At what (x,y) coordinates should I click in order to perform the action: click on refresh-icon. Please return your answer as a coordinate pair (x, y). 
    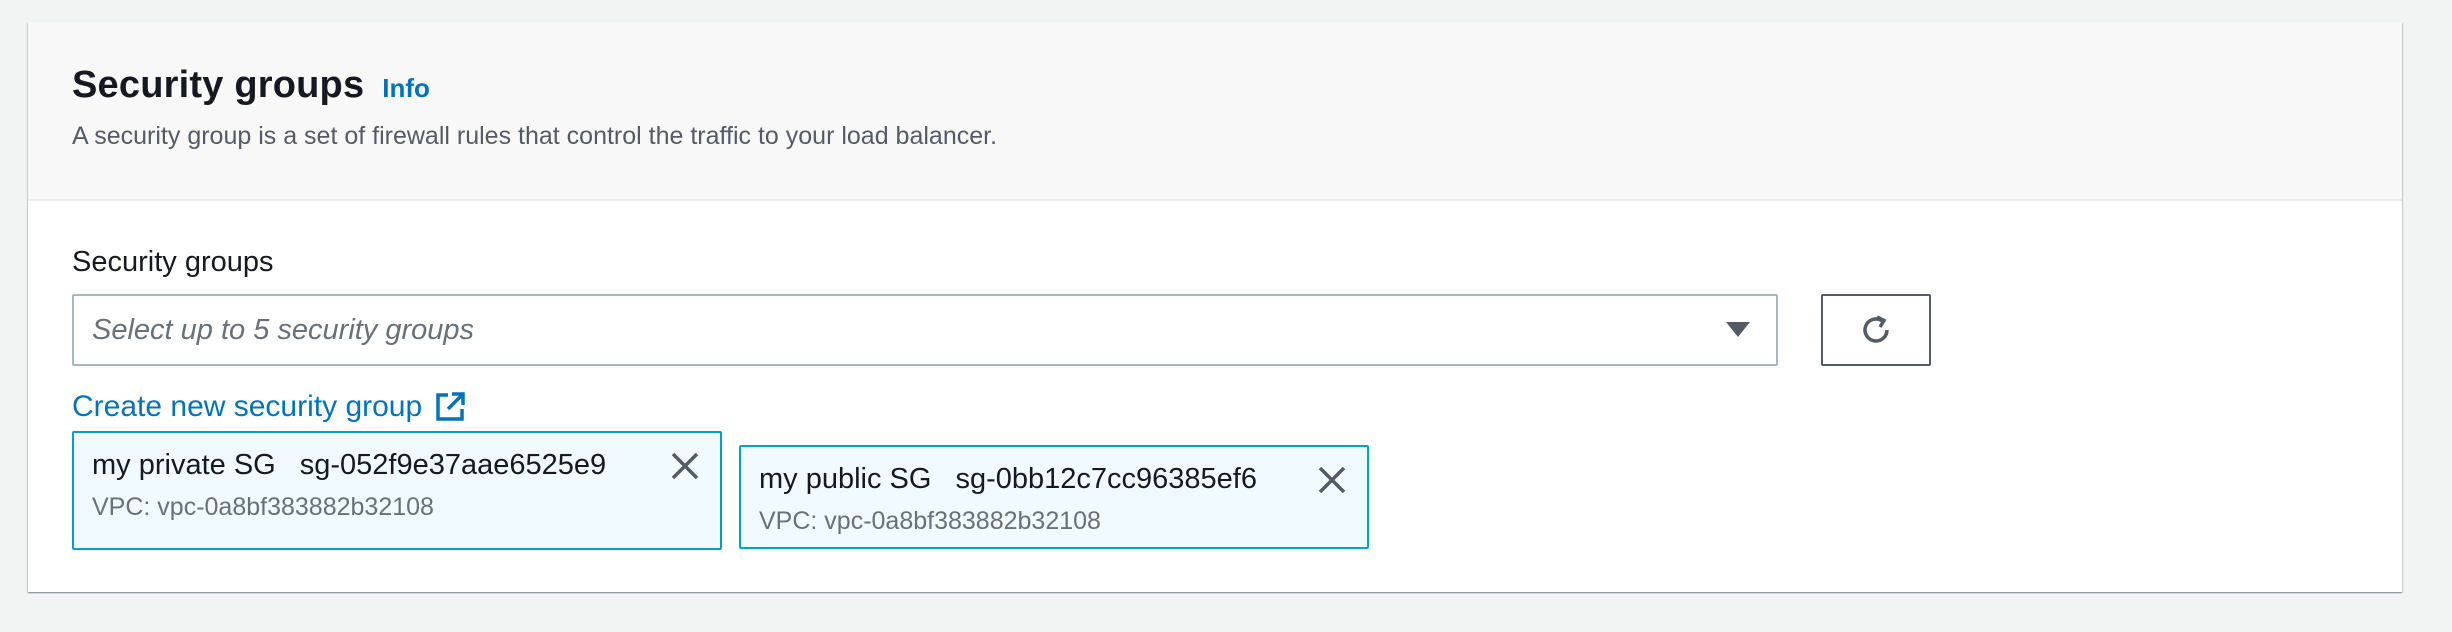
    Looking at the image, I should click on (1876, 329).